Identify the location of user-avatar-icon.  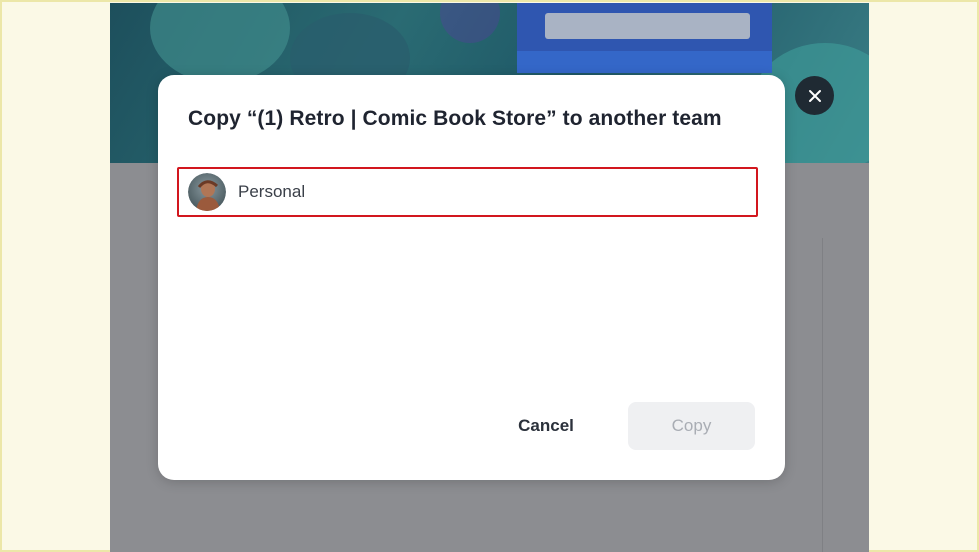
(207, 192).